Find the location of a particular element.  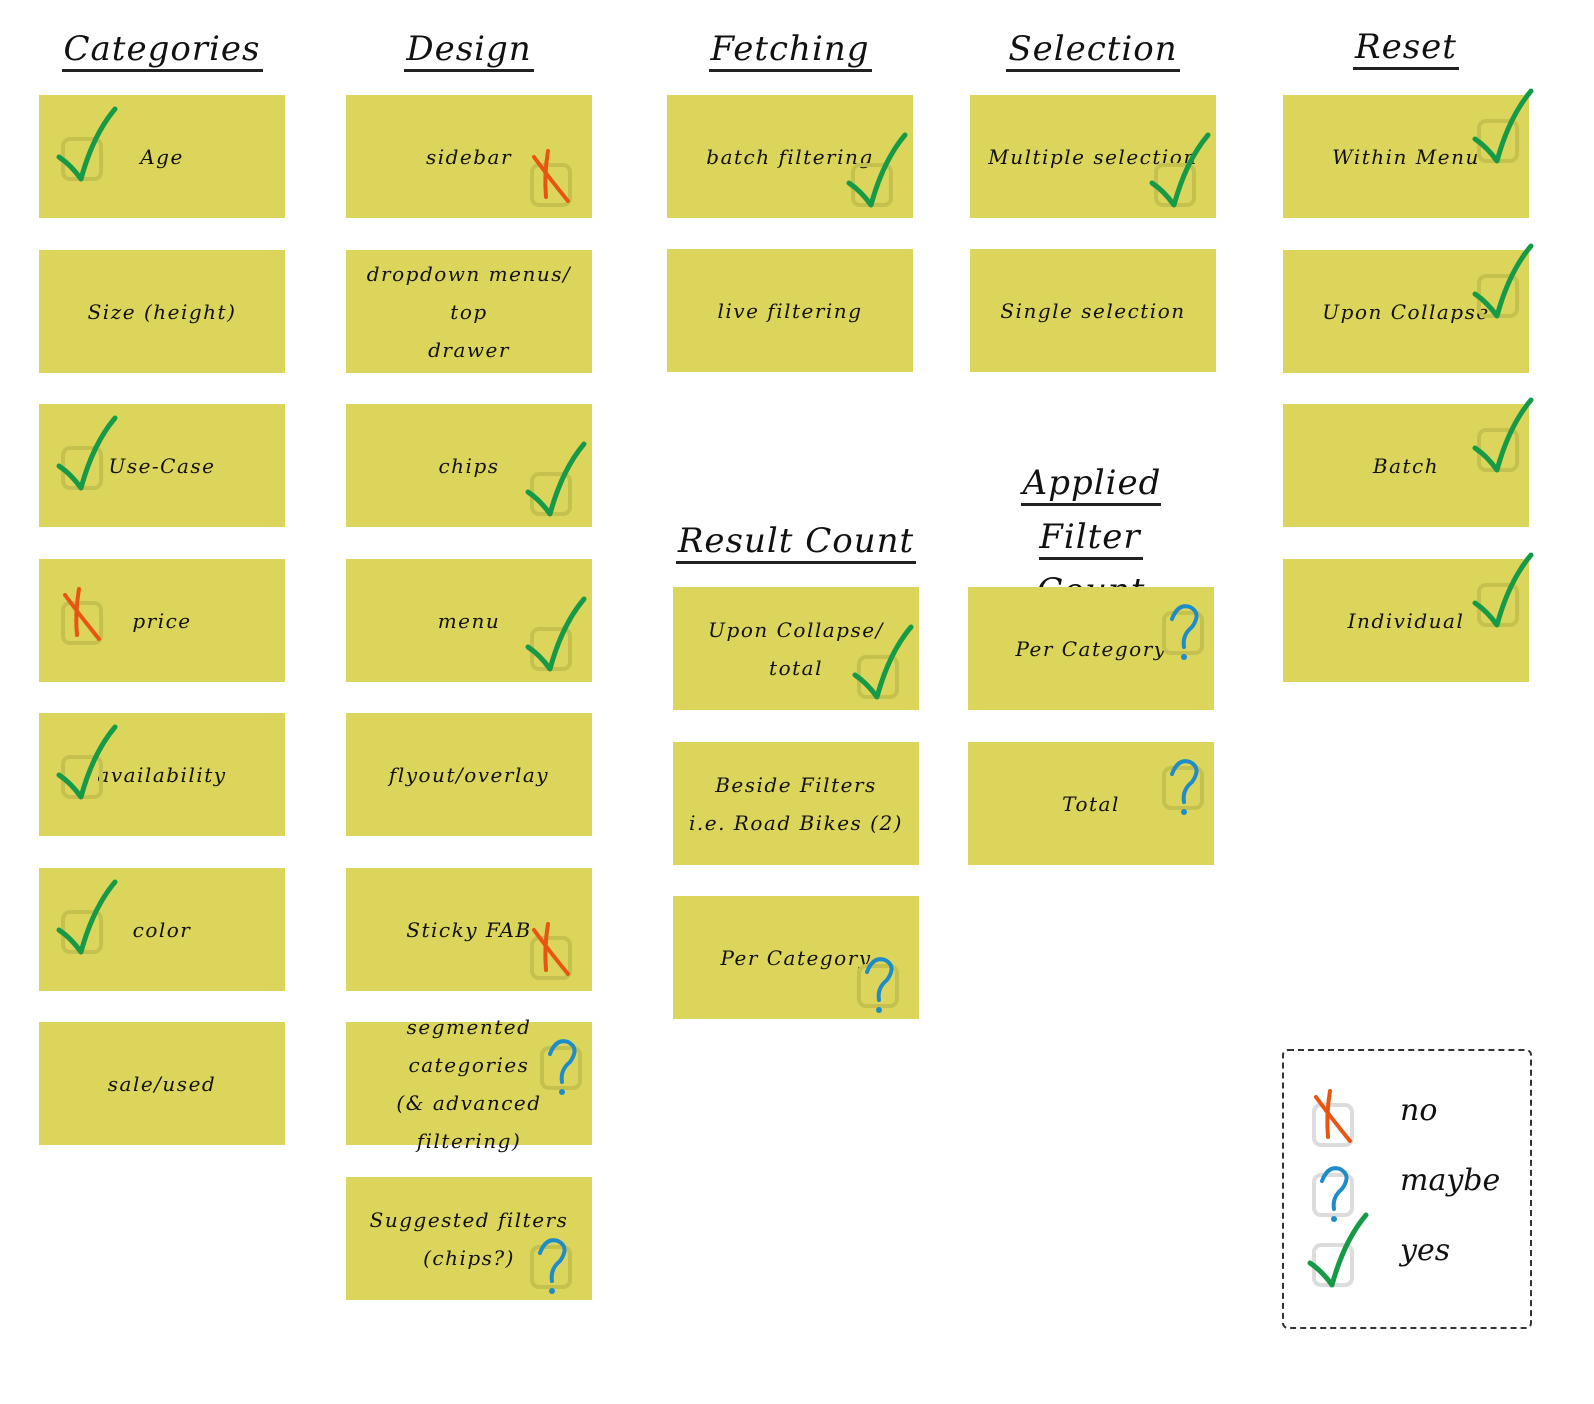

sticky-note-label: dropdown menus/ top drawer is located at coordinates (469, 311).